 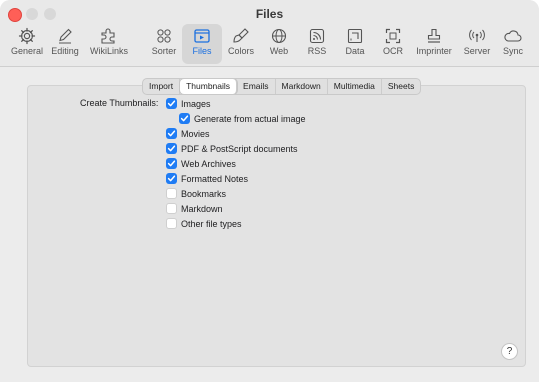 I want to click on toolbar-item-web: Web, so click(x=279, y=44).